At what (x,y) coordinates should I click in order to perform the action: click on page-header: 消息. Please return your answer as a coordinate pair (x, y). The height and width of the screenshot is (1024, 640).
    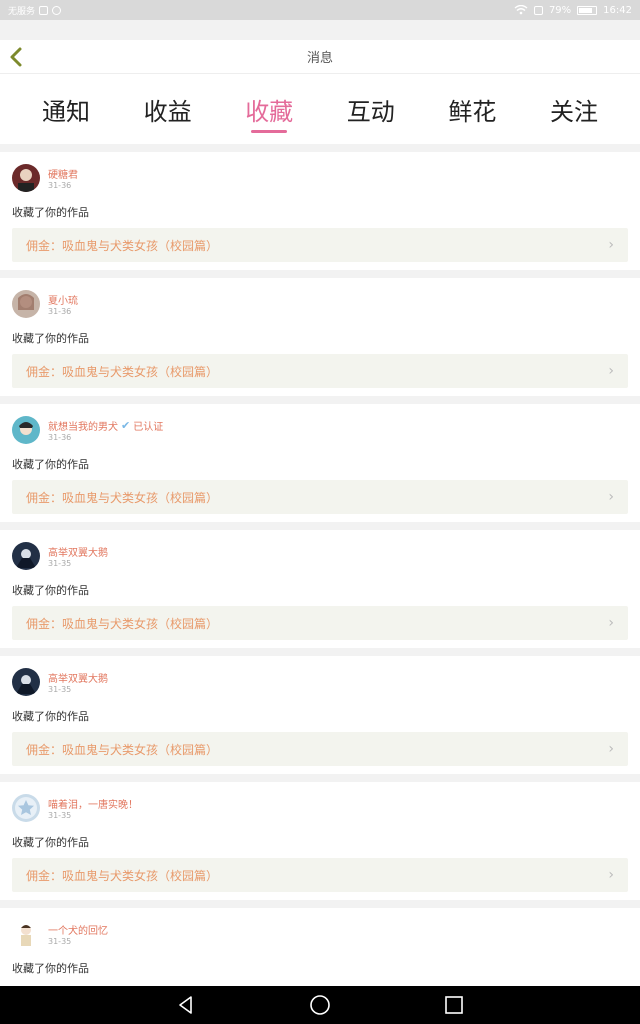
    Looking at the image, I should click on (320, 57).